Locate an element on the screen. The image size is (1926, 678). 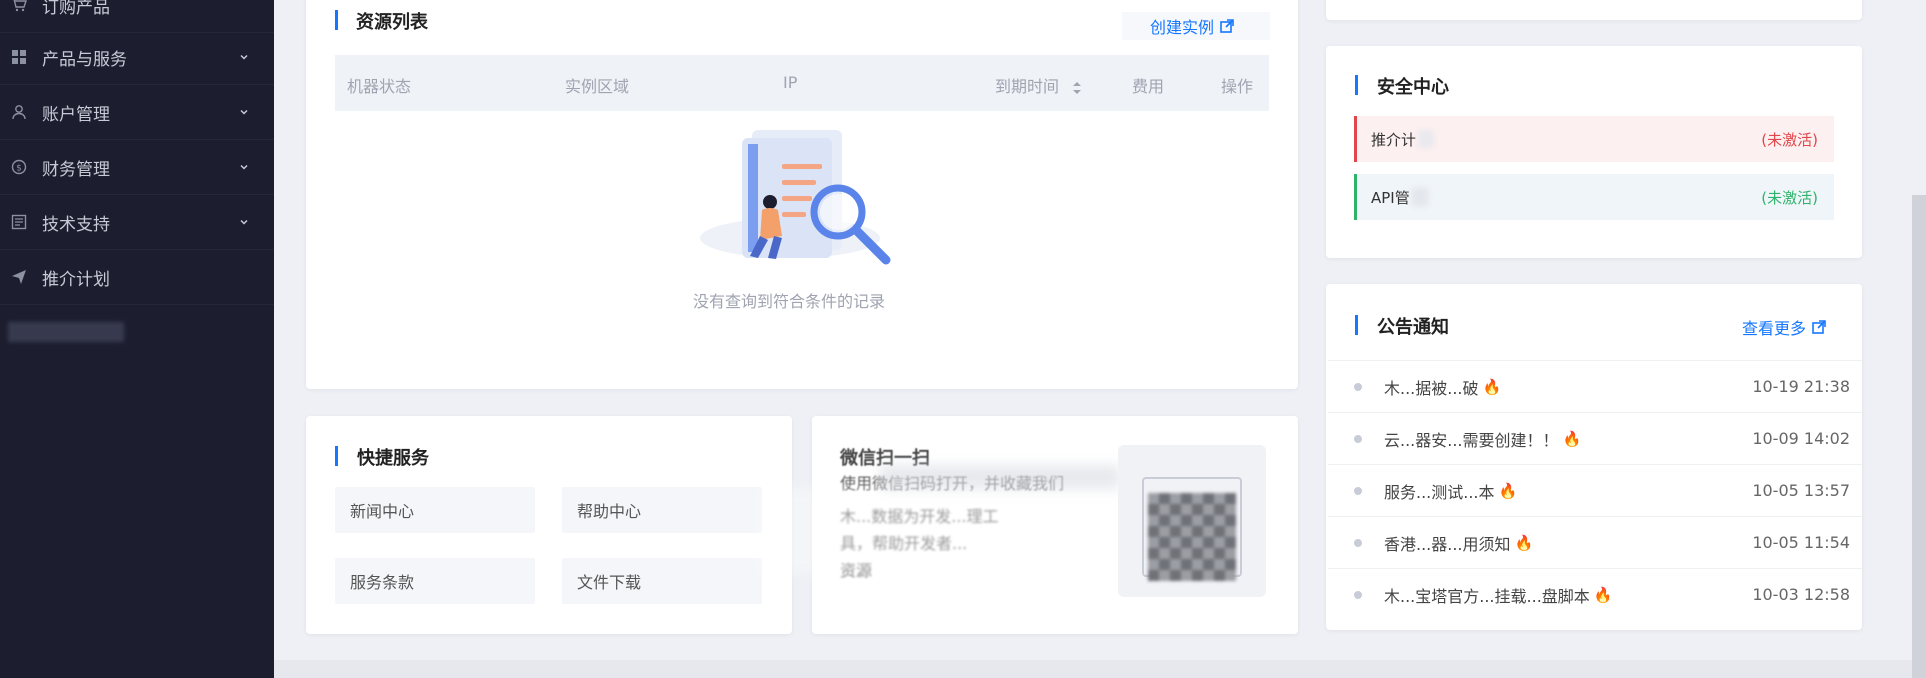
security-row-label: 推介计 is located at coordinates (1394, 139).